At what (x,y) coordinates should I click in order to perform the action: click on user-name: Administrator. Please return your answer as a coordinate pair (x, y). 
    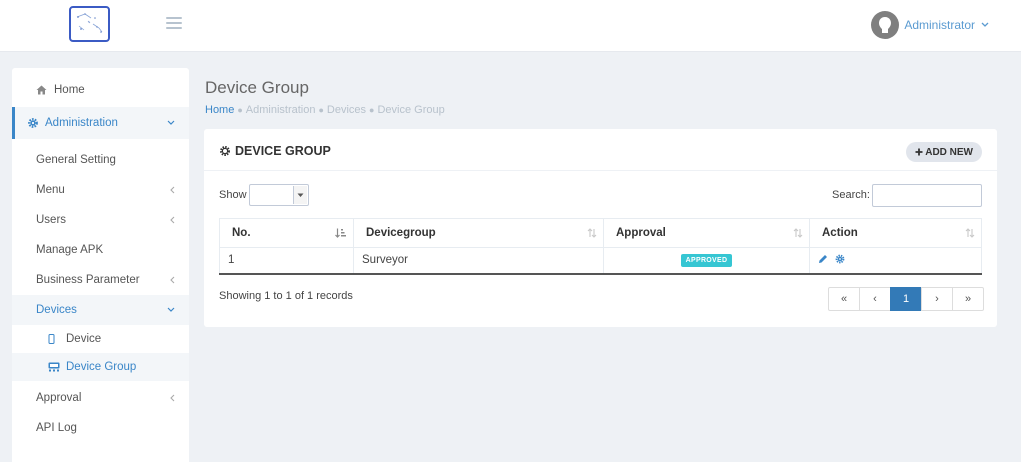
    Looking at the image, I should click on (939, 25).